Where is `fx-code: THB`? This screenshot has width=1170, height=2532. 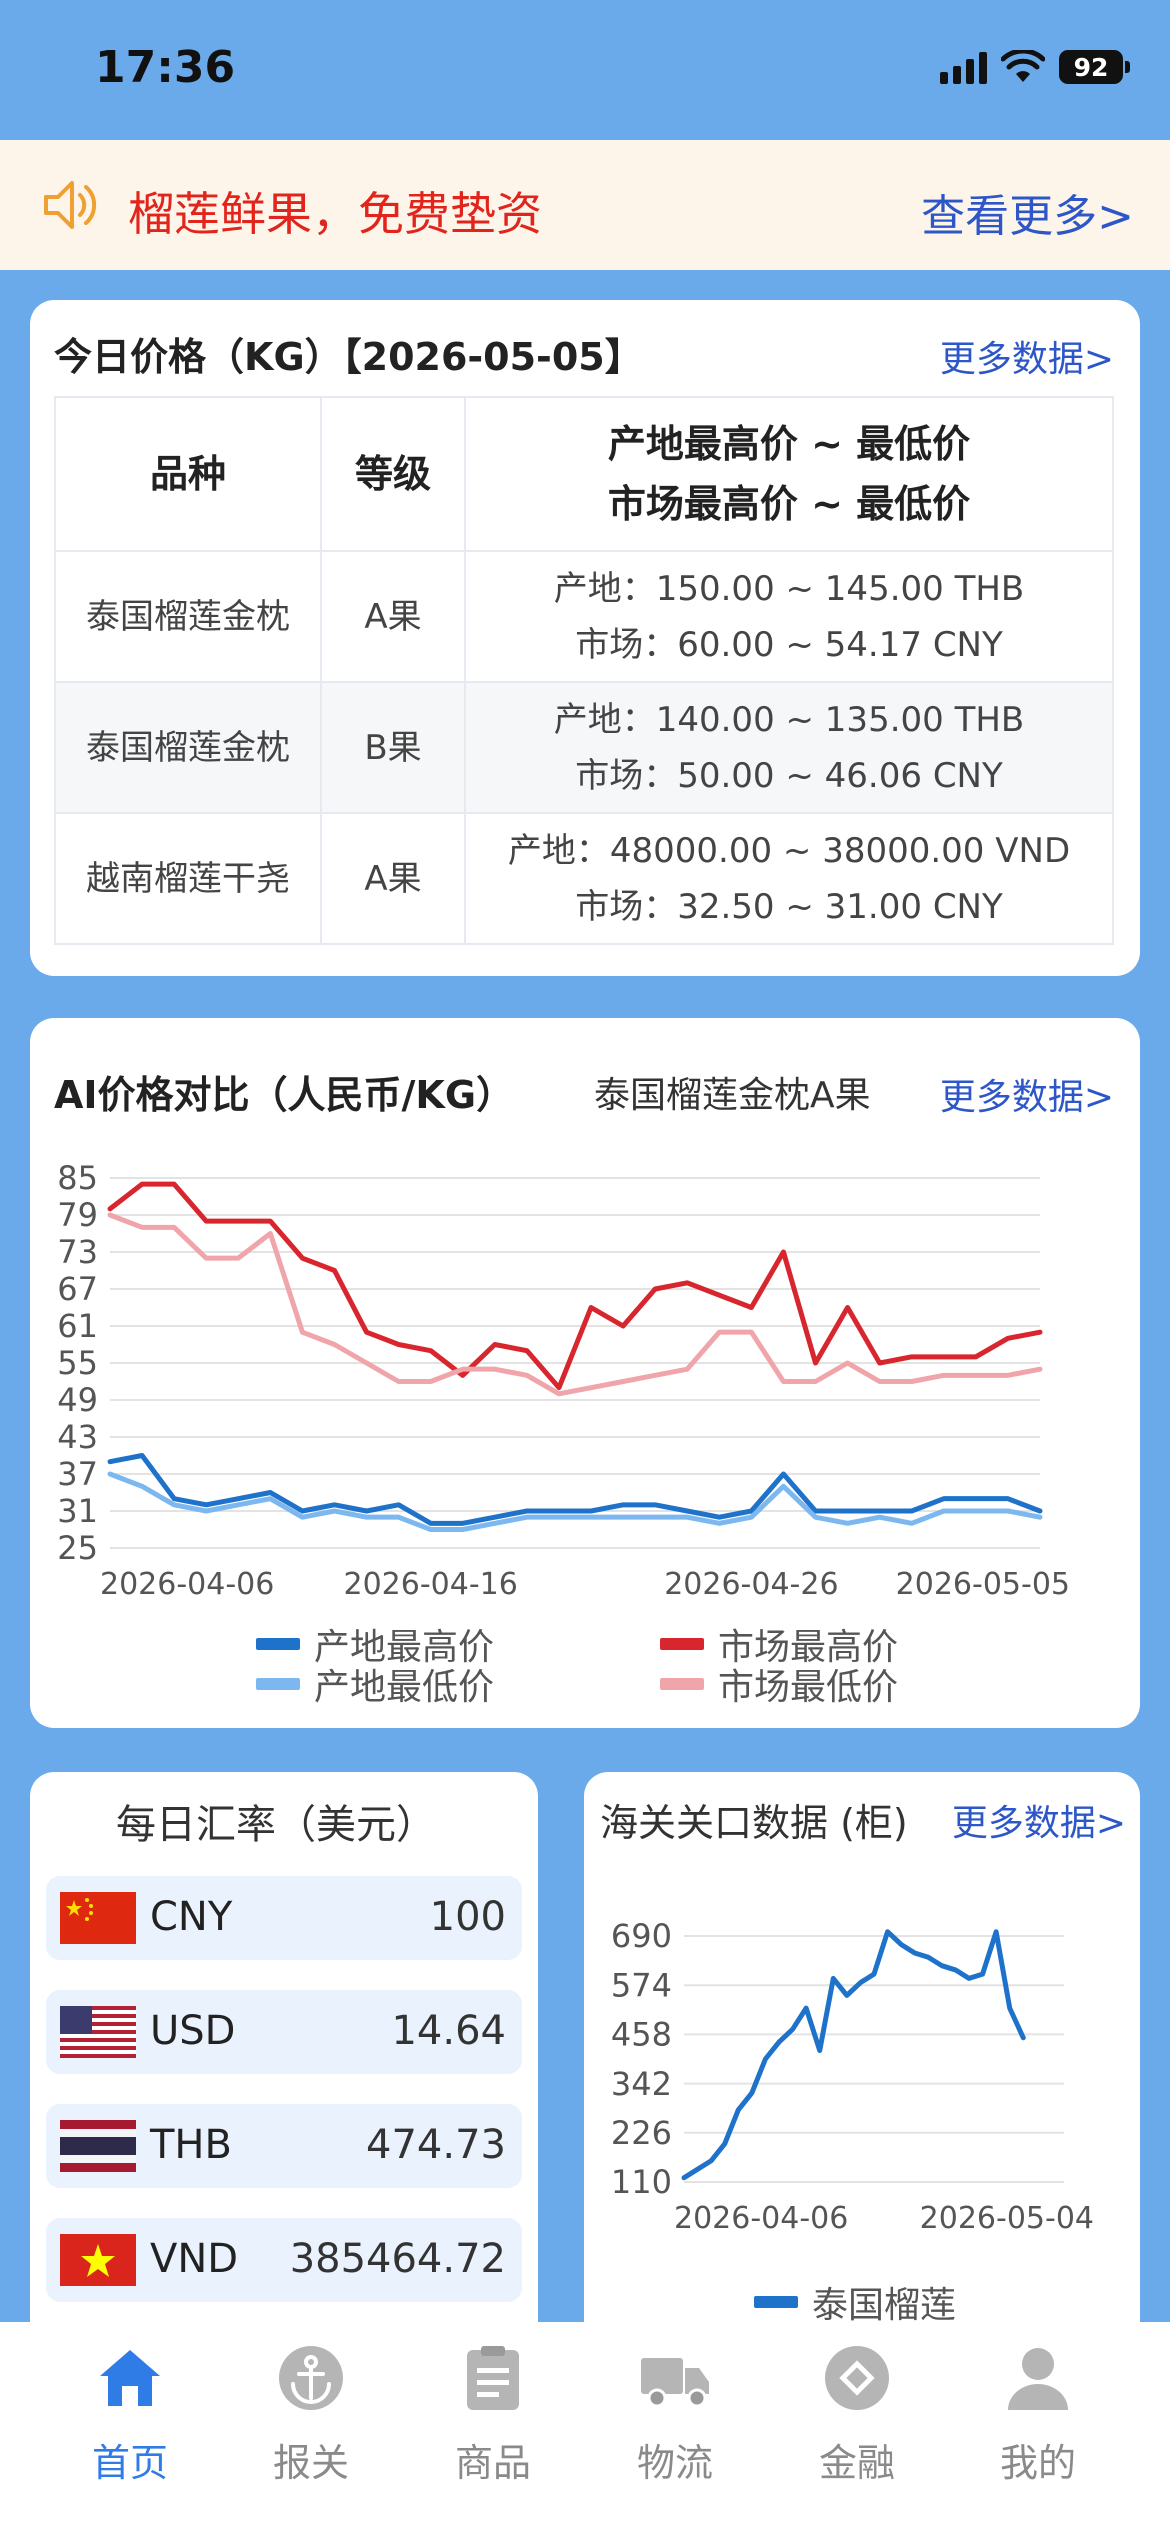
fx-code: THB is located at coordinates (191, 2145).